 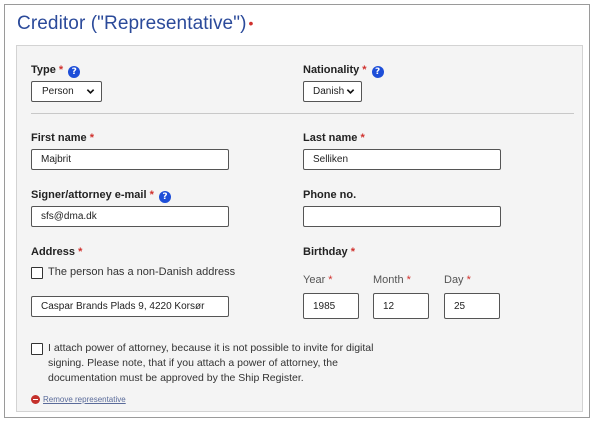 I want to click on address-input: Caspar Brands Plads 9, 4220 Korsør, so click(x=130, y=306).